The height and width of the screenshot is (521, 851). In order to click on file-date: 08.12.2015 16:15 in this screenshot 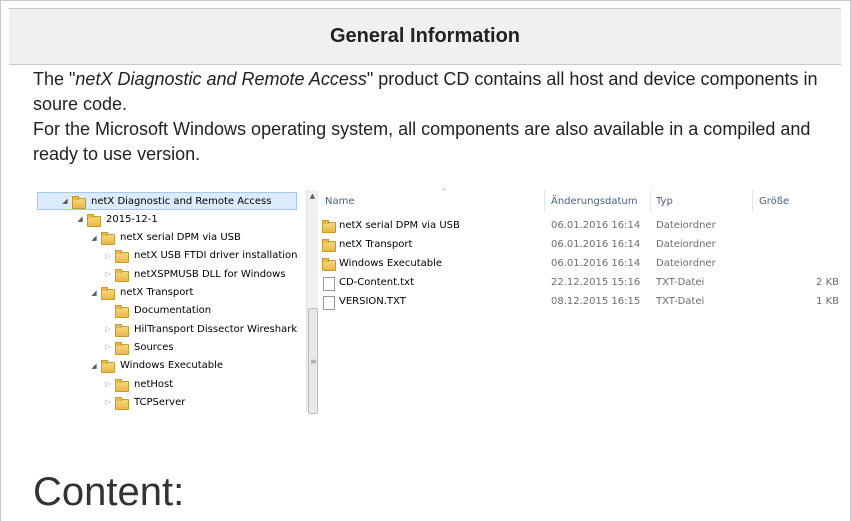, I will do `click(596, 301)`.